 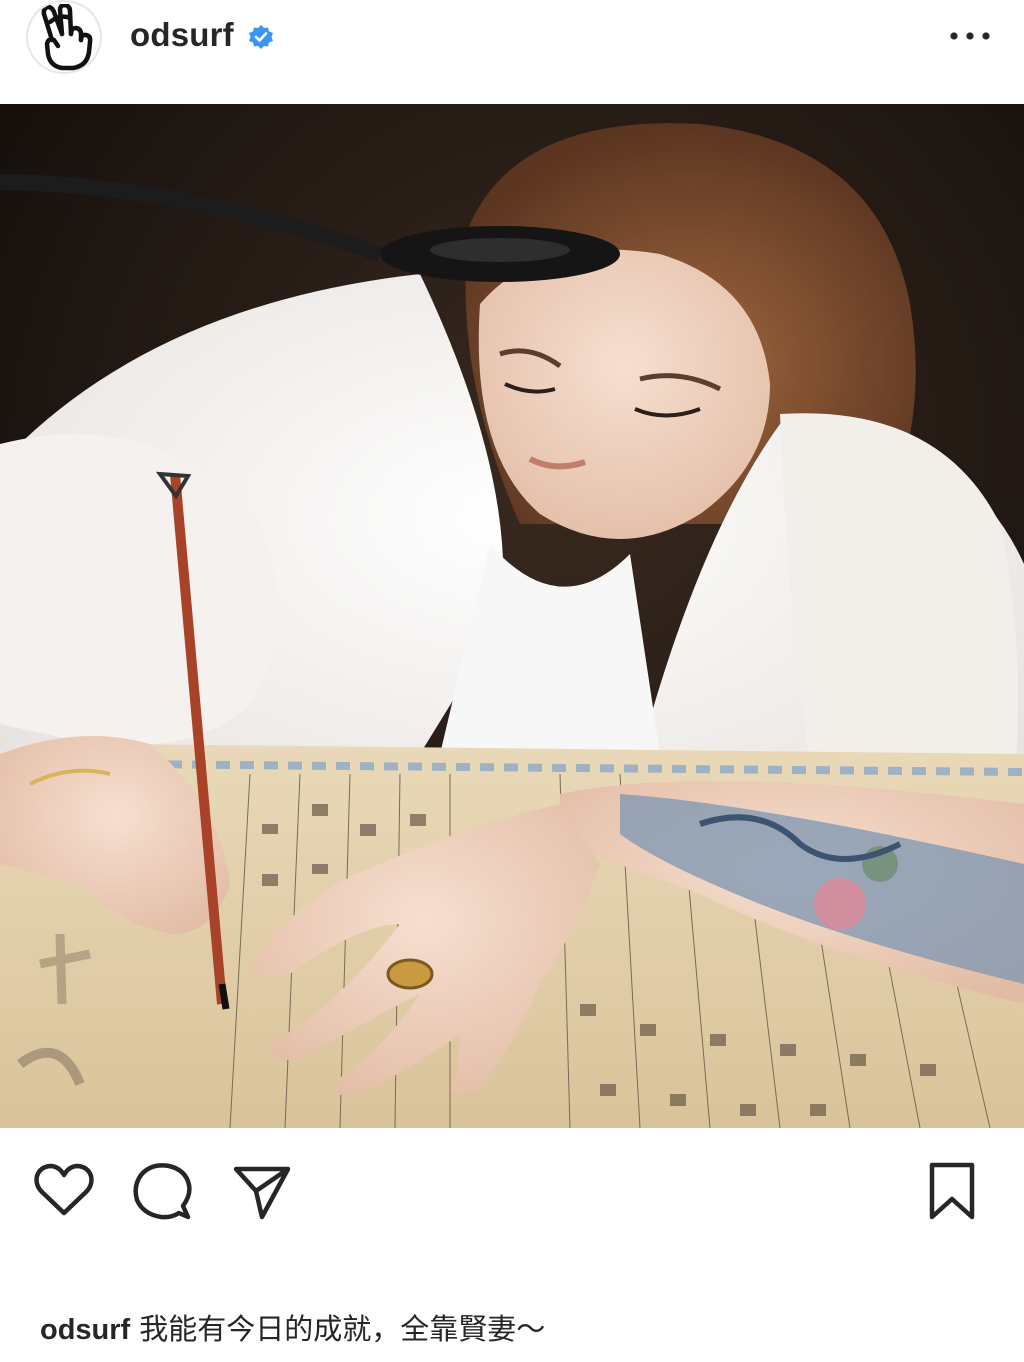 I want to click on more-options-icon, so click(x=970, y=36).